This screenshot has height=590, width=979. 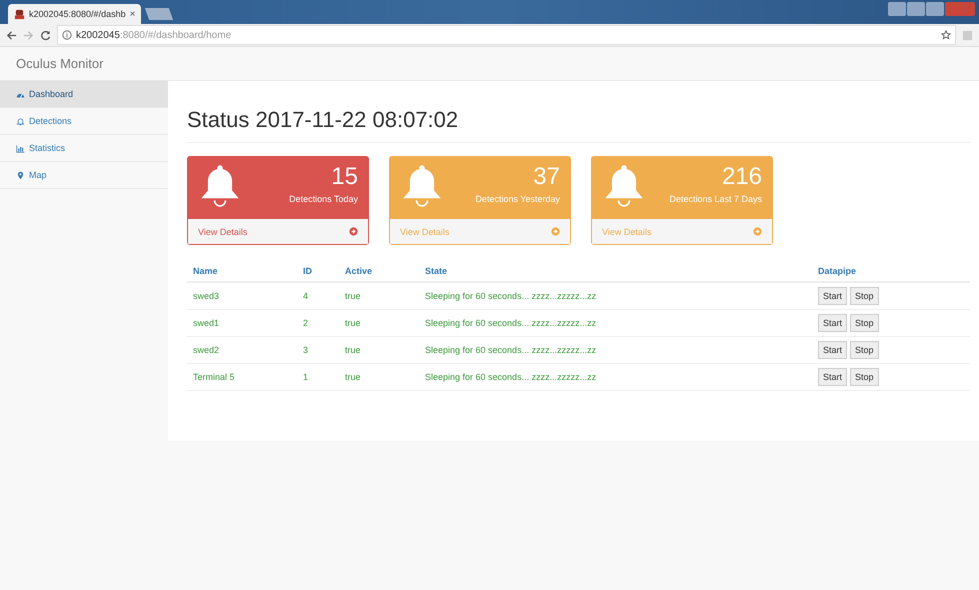 What do you see at coordinates (318, 323) in the screenshot?
I see `table-cell: 2` at bounding box center [318, 323].